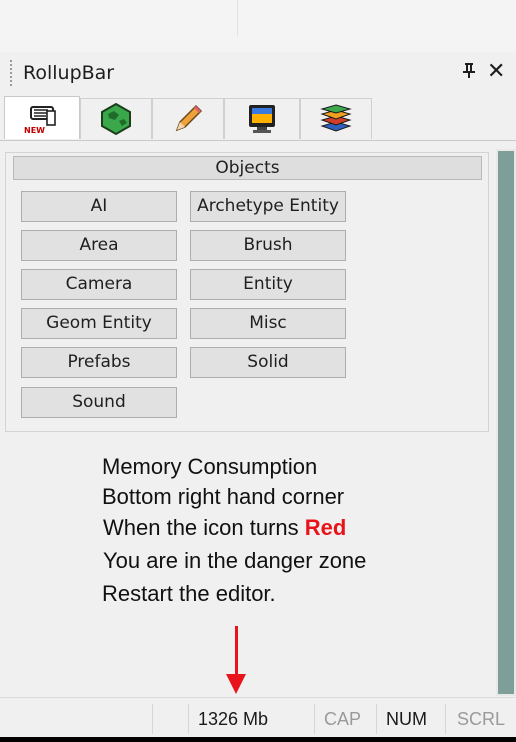 The image size is (516, 742). I want to click on svg-text: NEW, so click(34, 130).